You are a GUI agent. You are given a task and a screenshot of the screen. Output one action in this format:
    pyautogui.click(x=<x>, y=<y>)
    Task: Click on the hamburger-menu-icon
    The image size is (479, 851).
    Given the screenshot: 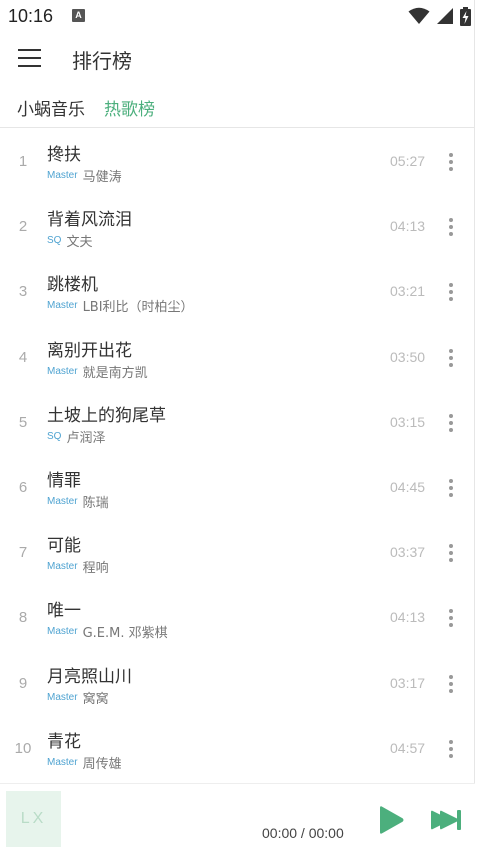 What is the action you would take?
    pyautogui.click(x=30, y=58)
    